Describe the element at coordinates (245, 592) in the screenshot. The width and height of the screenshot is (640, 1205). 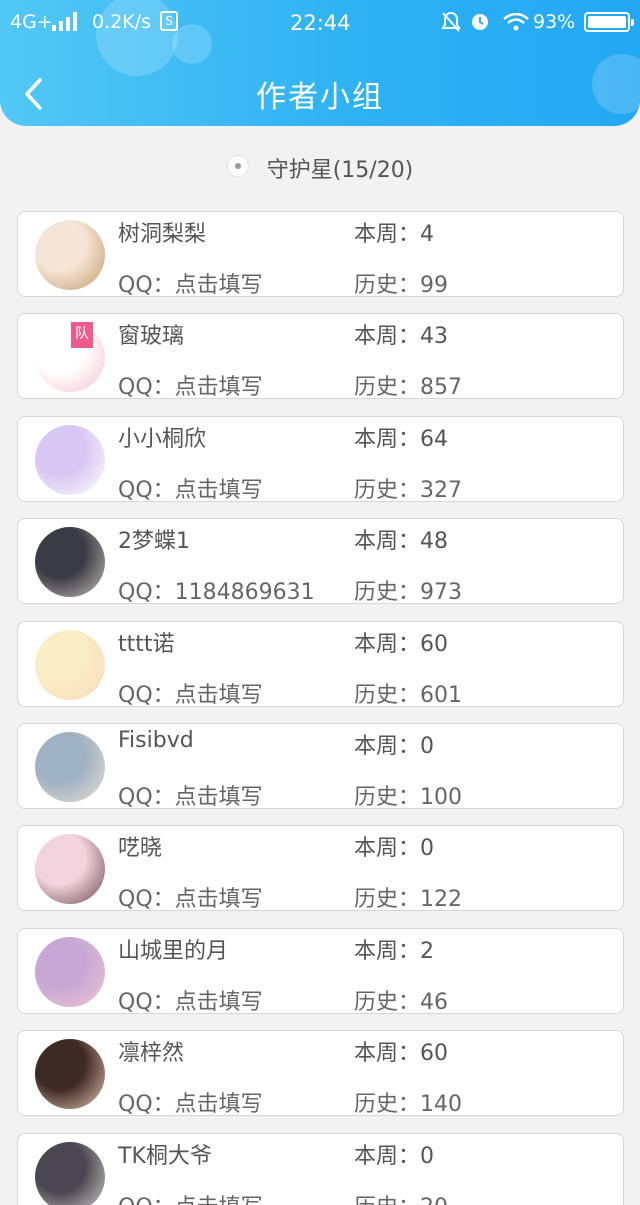
I see `qq-value: 1184869631` at that location.